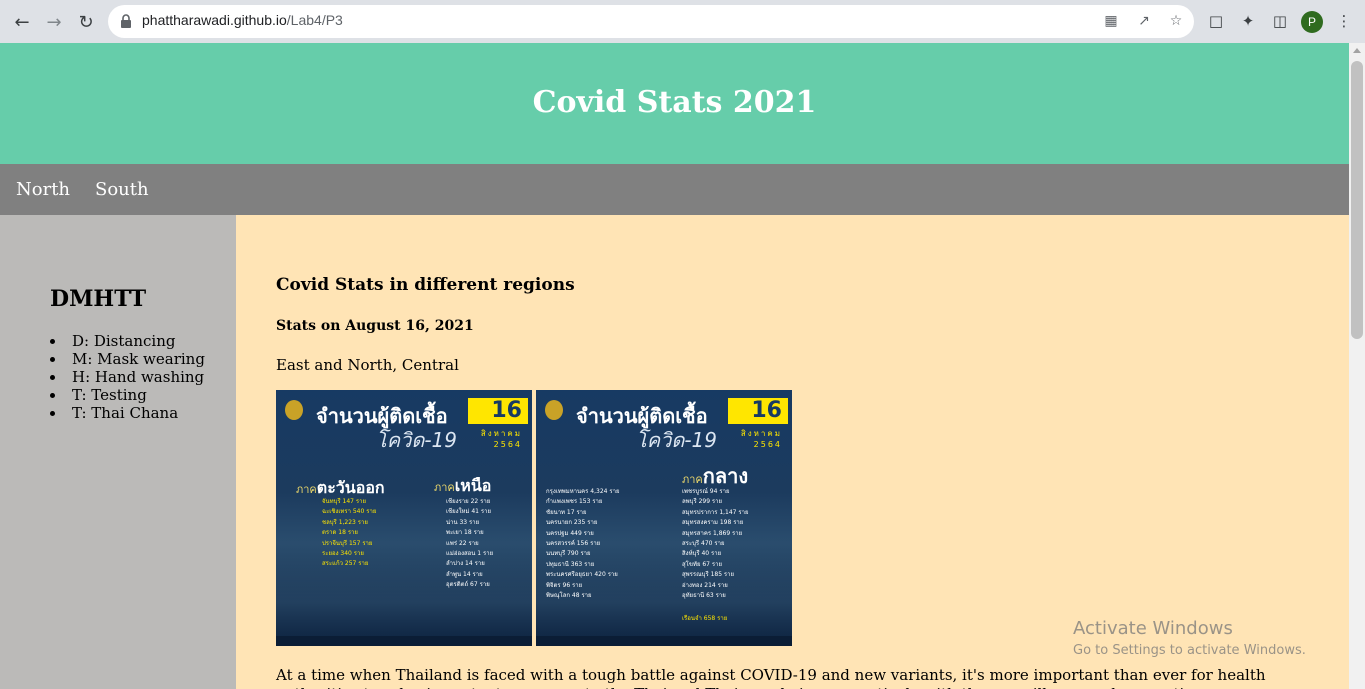 Image resolution: width=1365 pixels, height=689 pixels. What do you see at coordinates (1280, 21) in the screenshot?
I see `side-panel-icon: ◫` at bounding box center [1280, 21].